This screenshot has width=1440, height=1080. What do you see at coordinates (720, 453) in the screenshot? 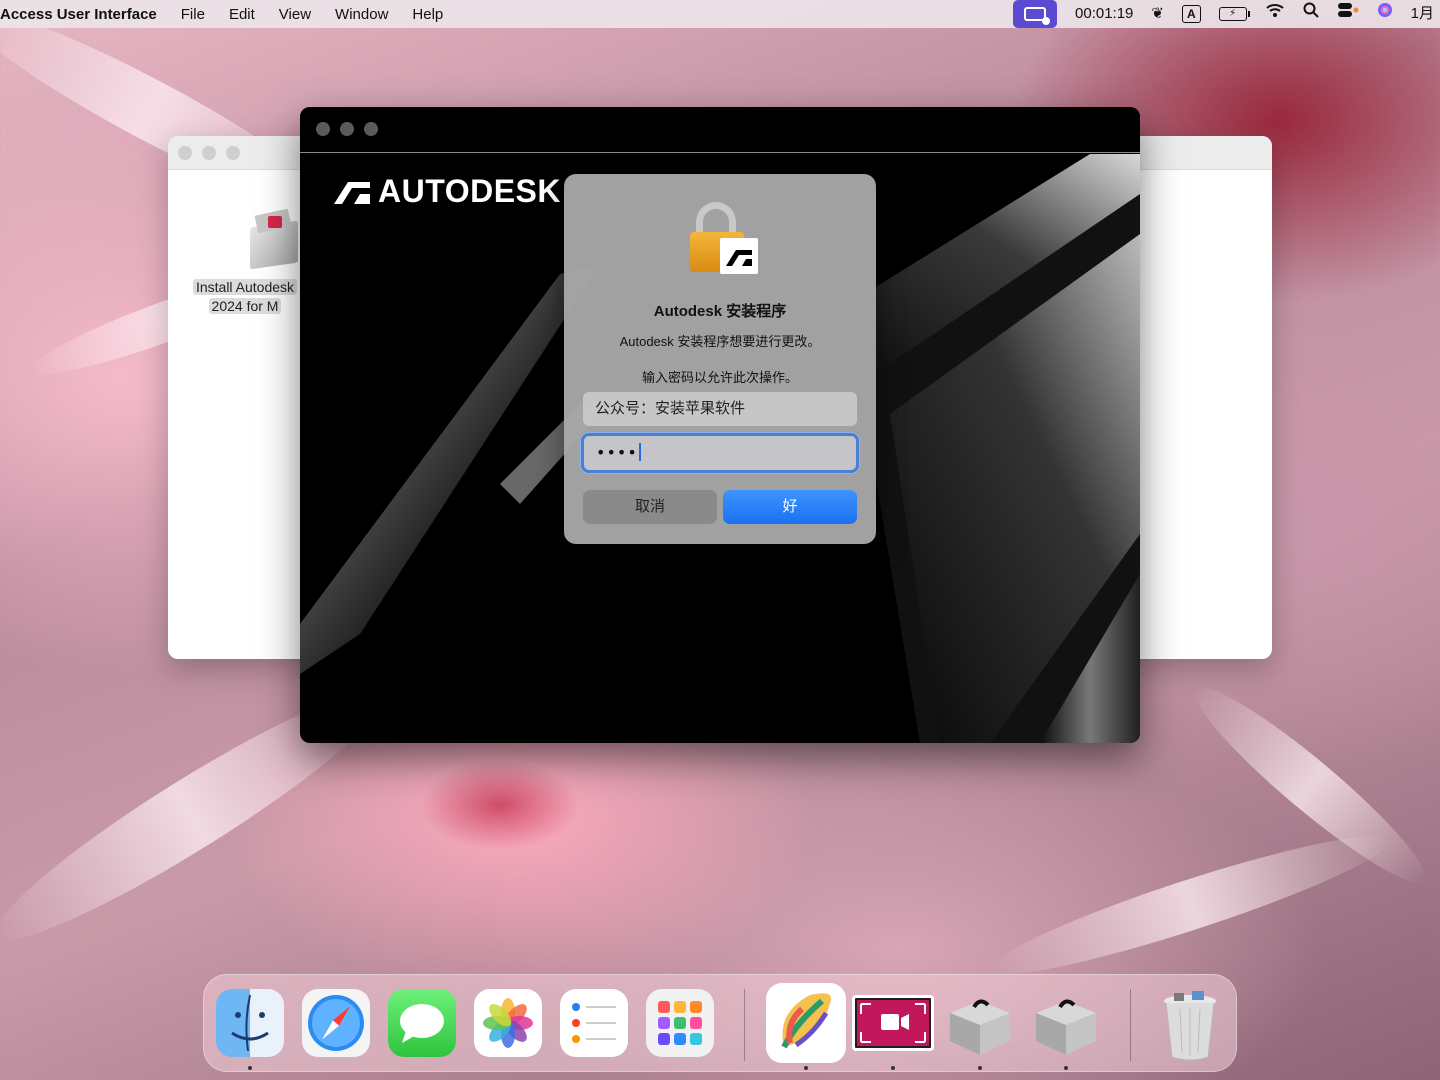
I see `password-field: ••••` at bounding box center [720, 453].